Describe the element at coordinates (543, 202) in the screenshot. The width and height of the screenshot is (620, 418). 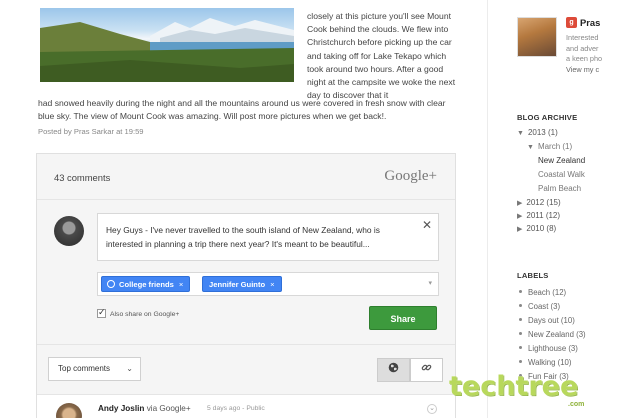
I see `archive-label: 2012 (15)` at that location.